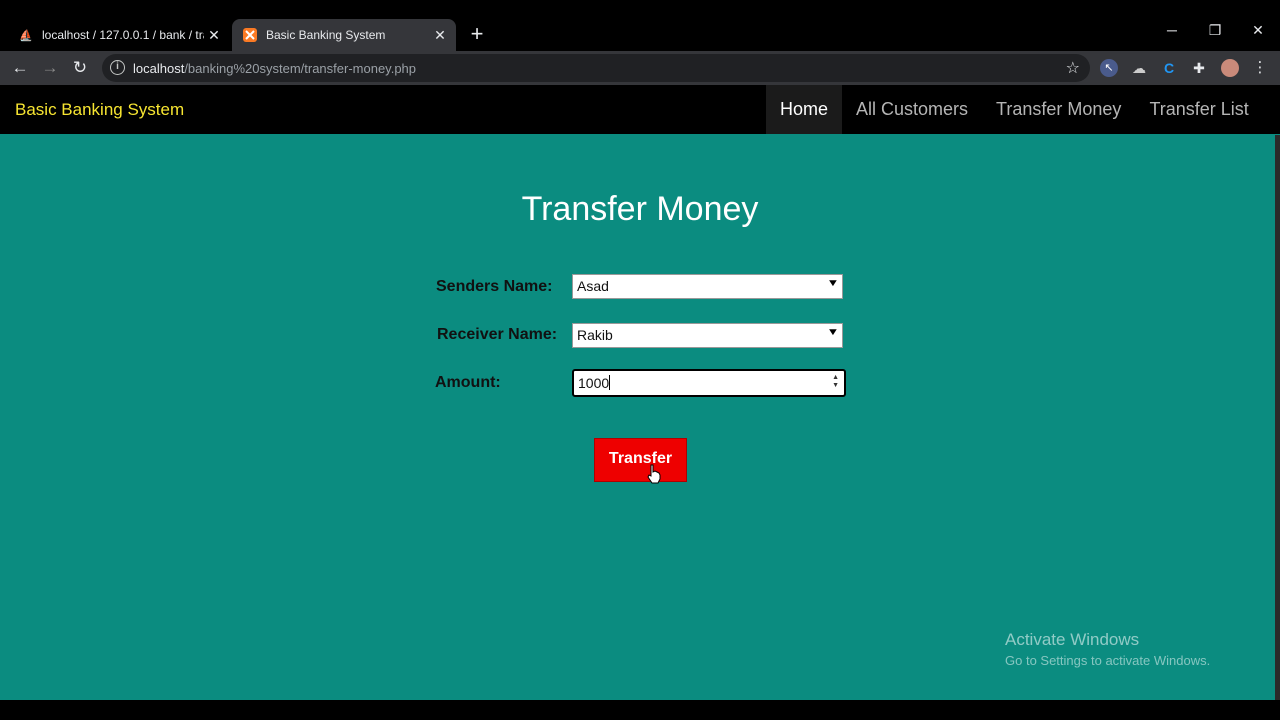 This screenshot has width=1280, height=720. What do you see at coordinates (654, 476) in the screenshot?
I see `hand-cursor-icon` at bounding box center [654, 476].